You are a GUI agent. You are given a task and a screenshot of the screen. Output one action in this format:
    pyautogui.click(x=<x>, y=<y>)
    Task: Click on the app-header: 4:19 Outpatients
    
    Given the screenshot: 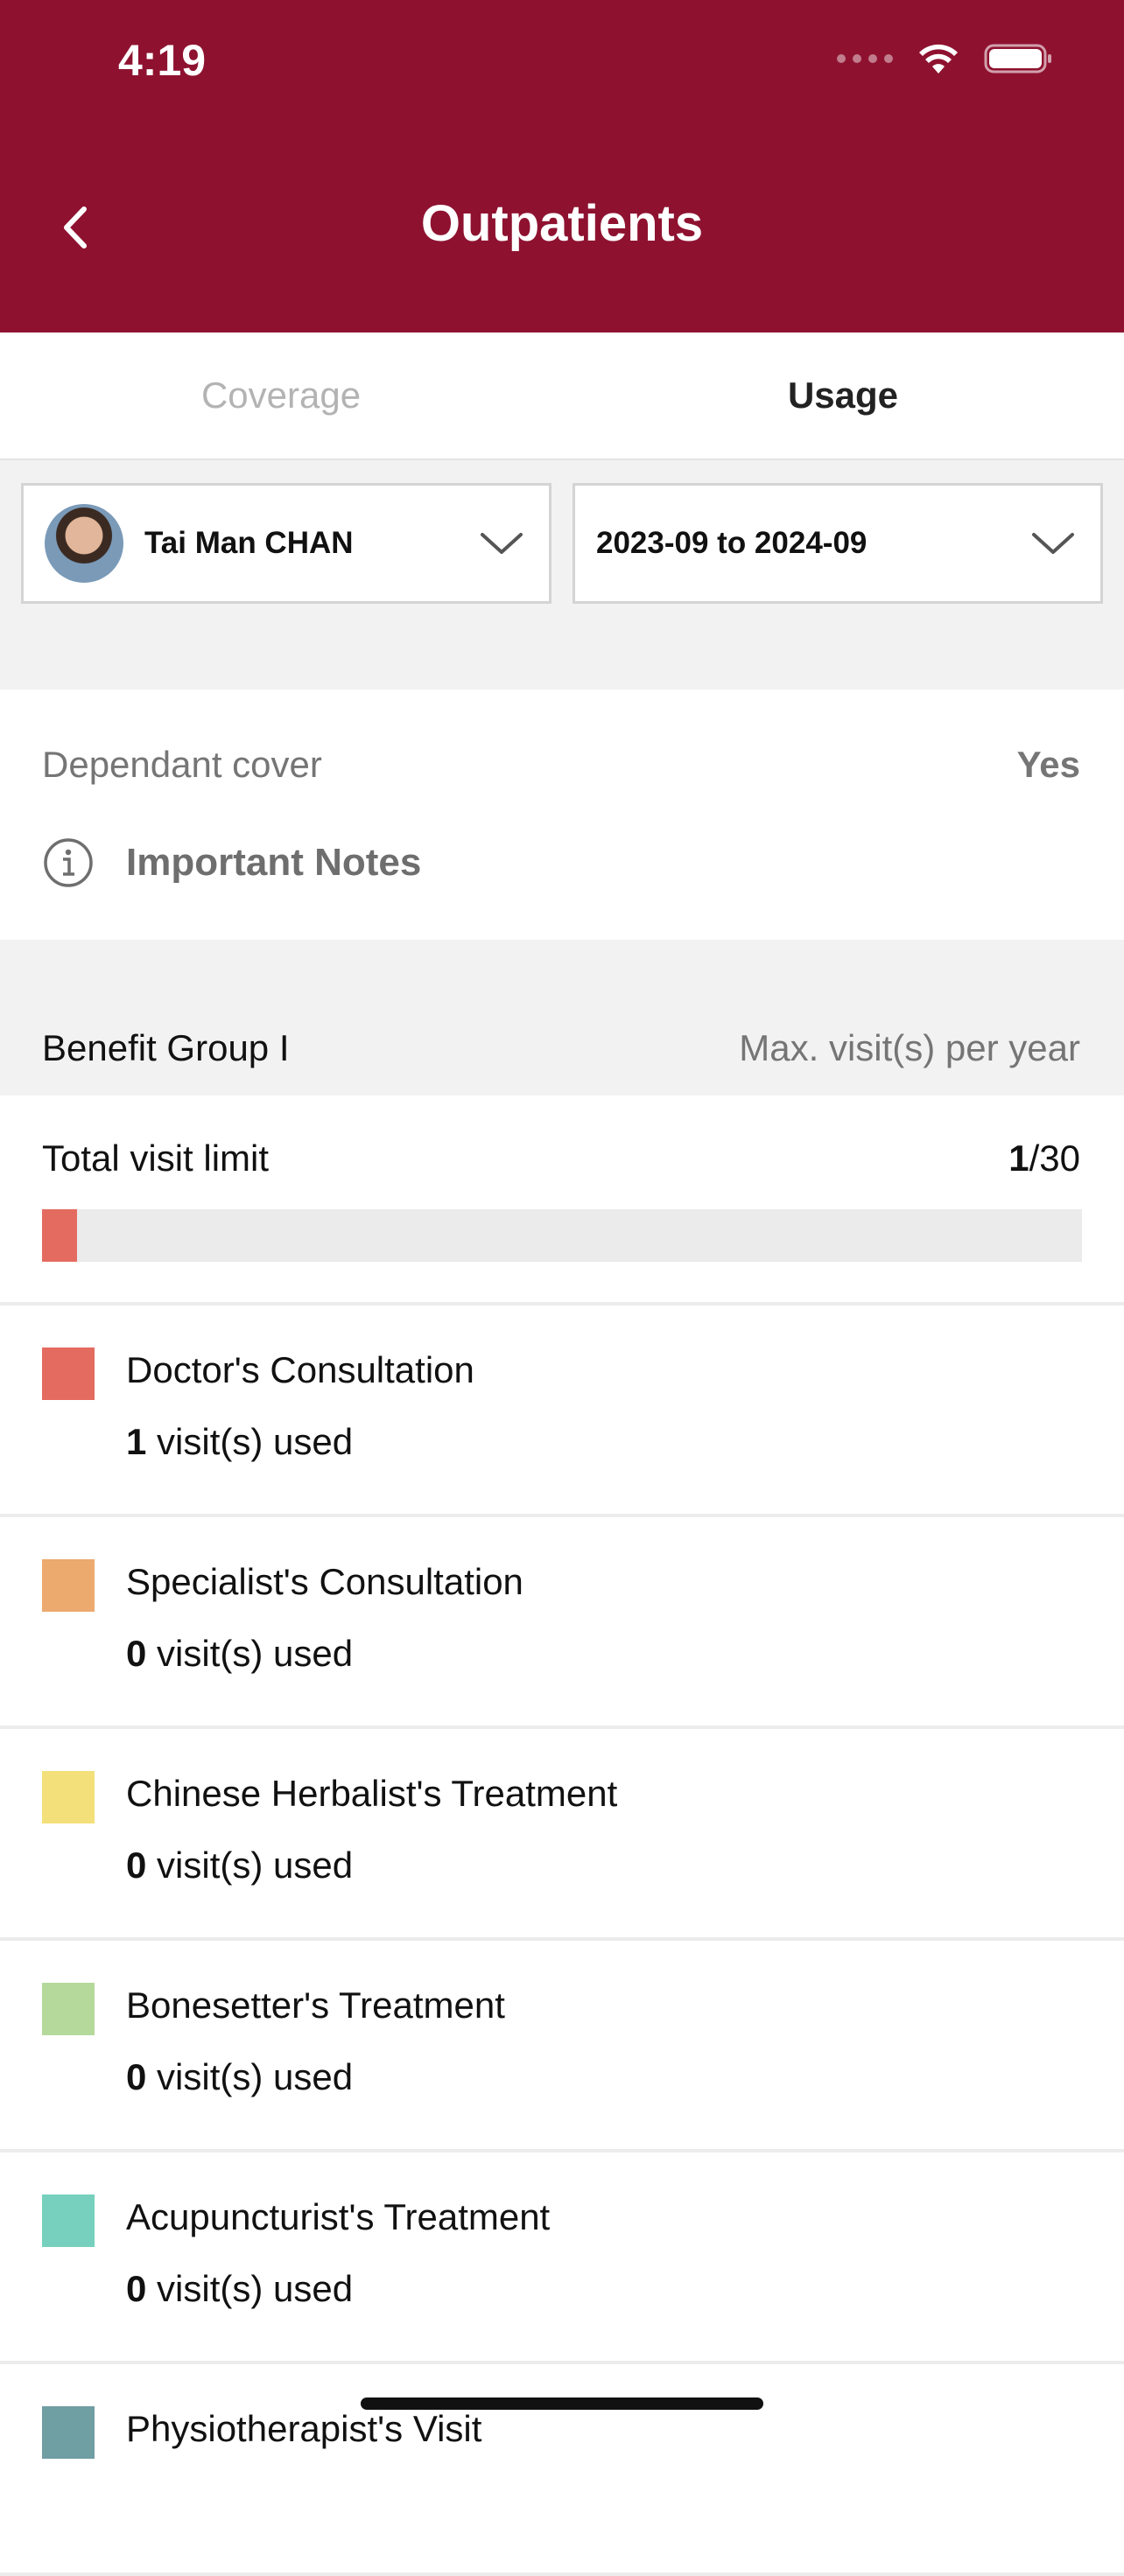 What is the action you would take?
    pyautogui.click(x=562, y=166)
    